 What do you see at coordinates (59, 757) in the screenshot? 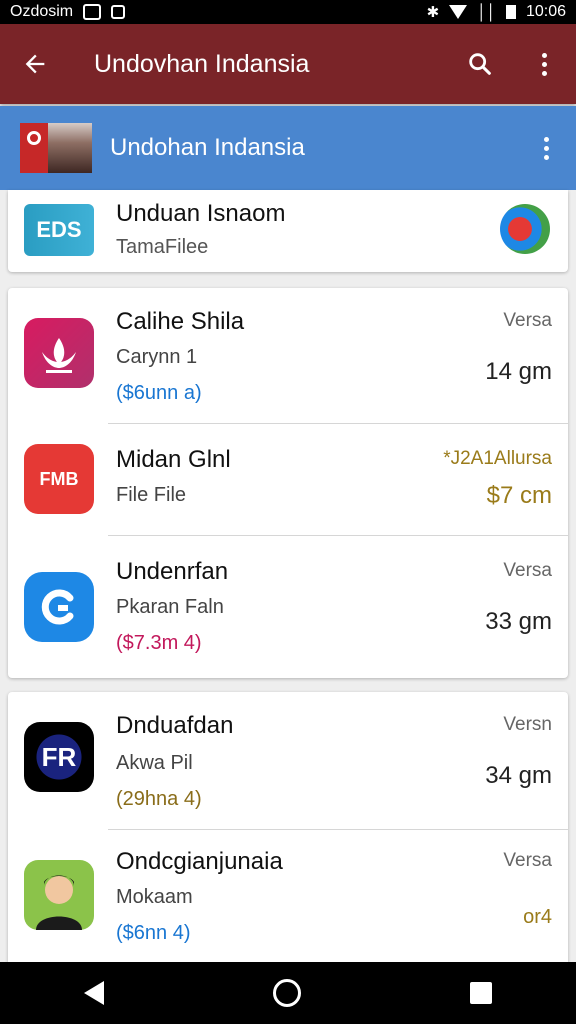
I see `album-art-icon: FR` at bounding box center [59, 757].